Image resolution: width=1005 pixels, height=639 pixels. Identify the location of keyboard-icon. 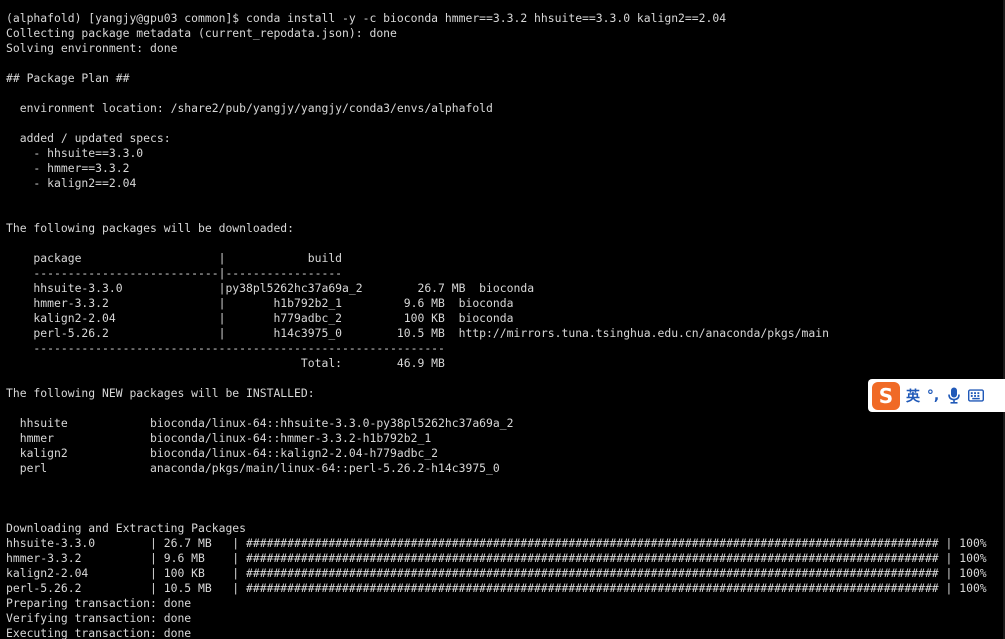
(976, 396).